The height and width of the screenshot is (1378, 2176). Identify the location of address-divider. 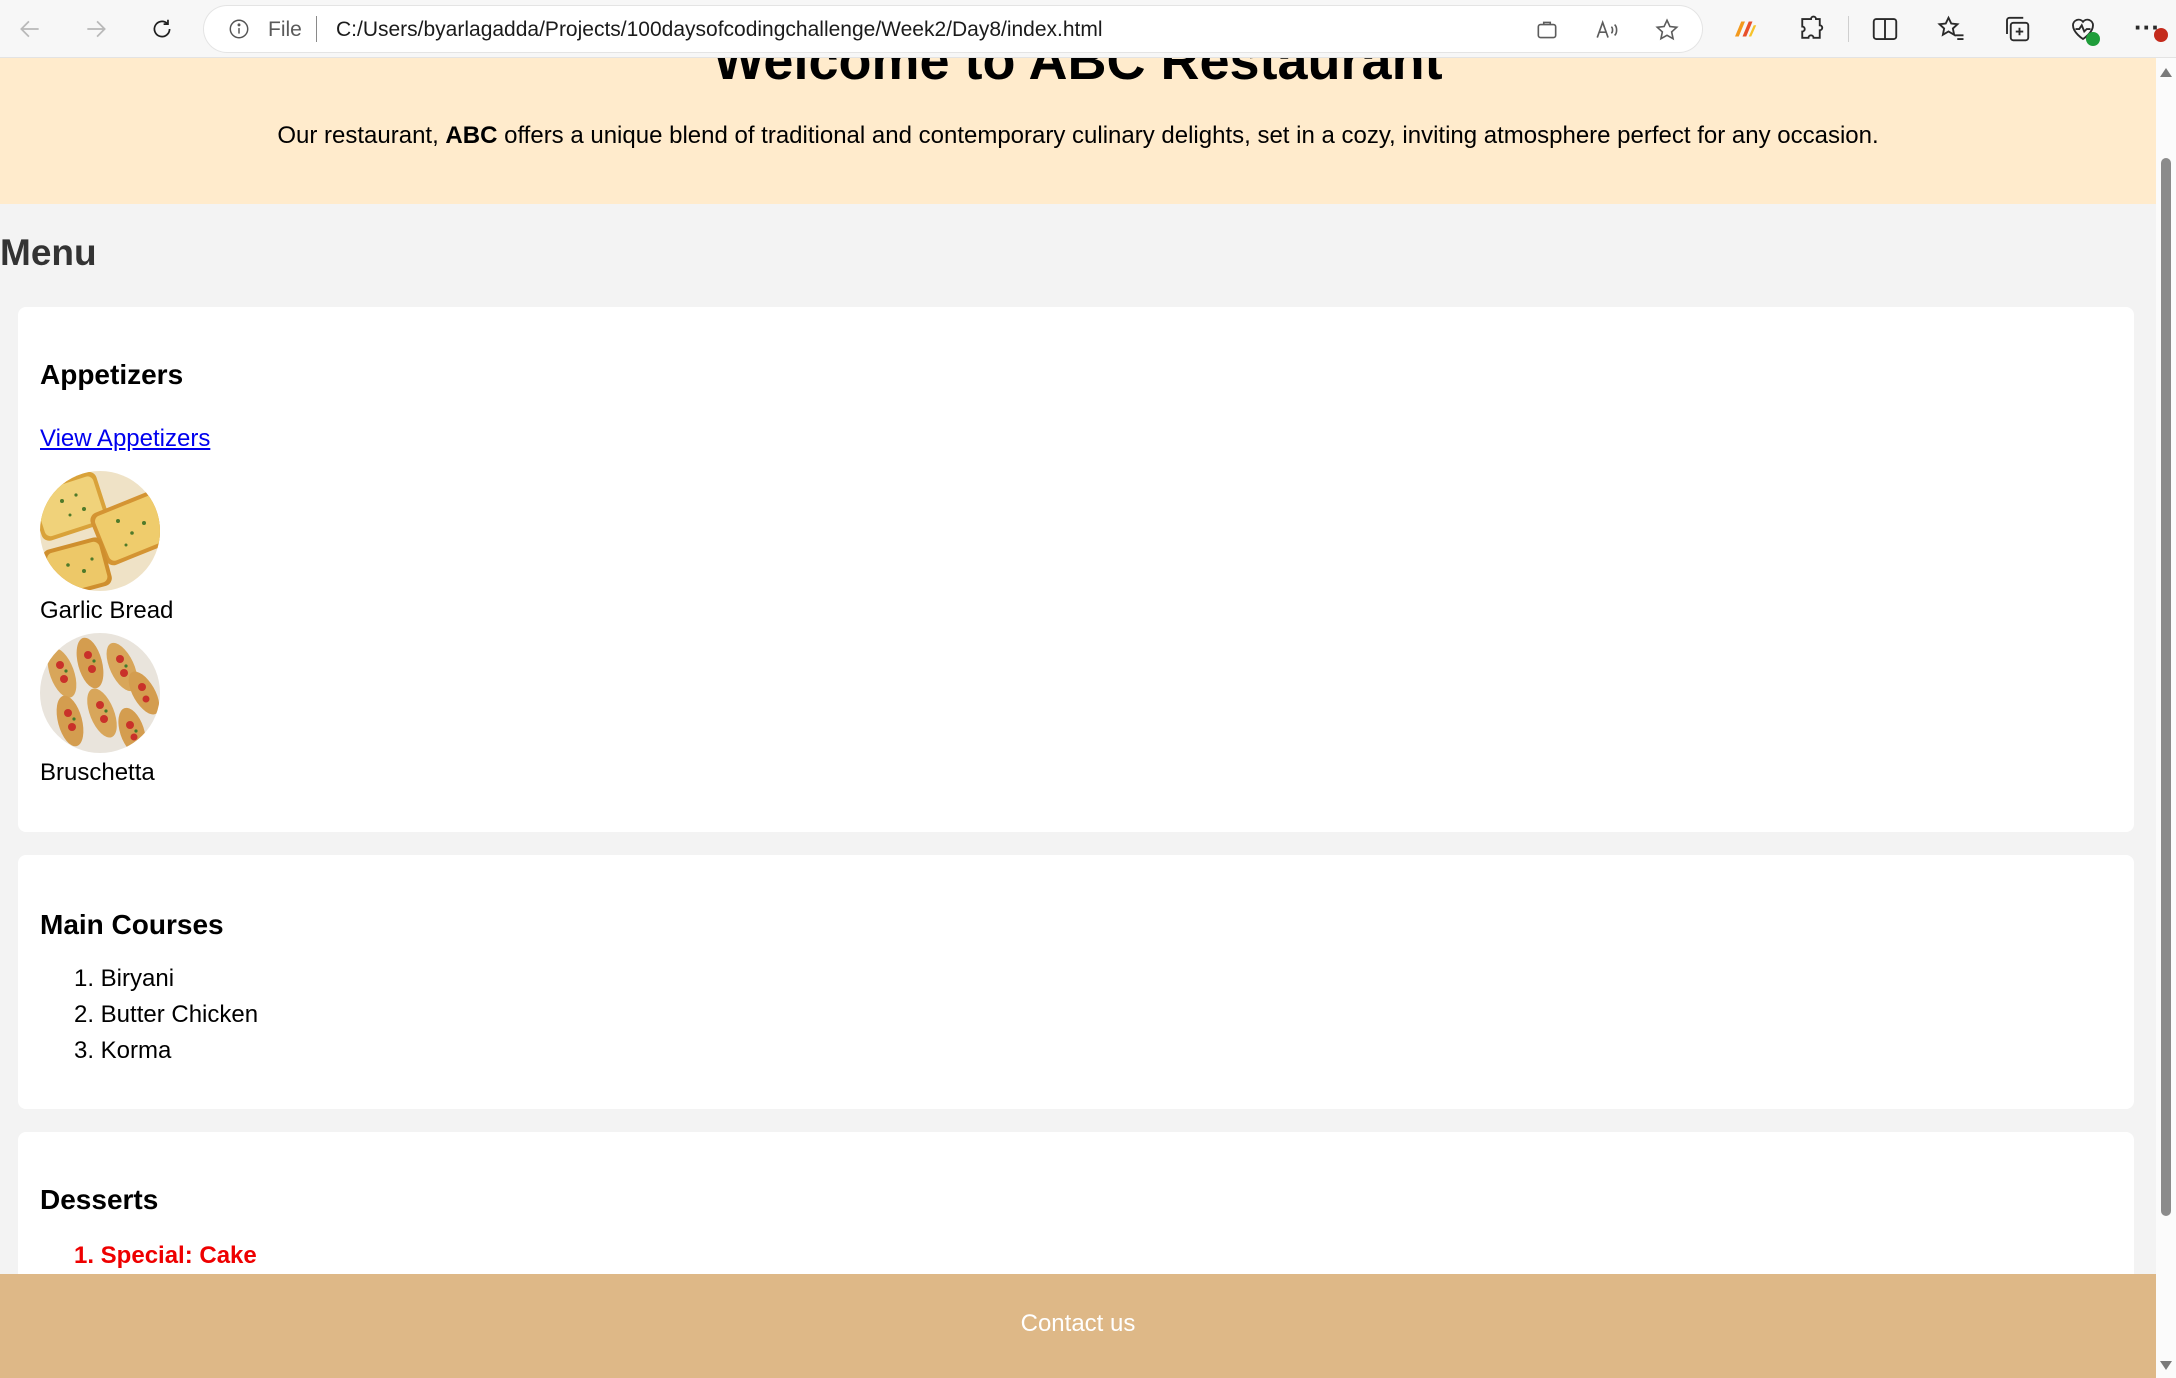
(316, 29).